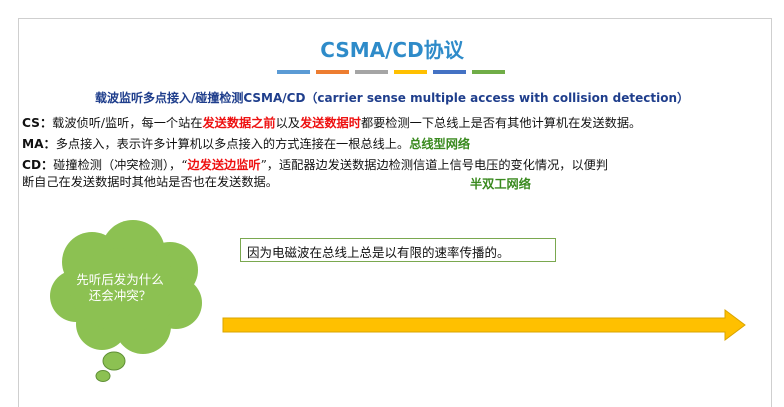 The image size is (784, 407). I want to click on thought-bubble-dot-small, so click(103, 376).